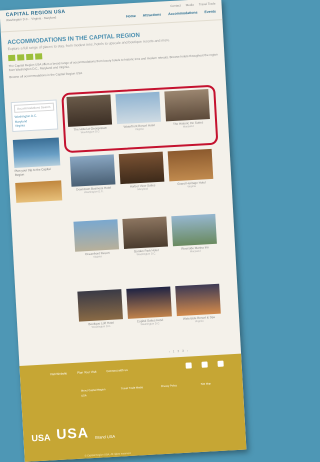 Image resolution: width=320 pixels, height=462 pixels. What do you see at coordinates (32, 171) in the screenshot?
I see `sidebar-ad-caption: Plan your trip to the Capital Region` at bounding box center [32, 171].